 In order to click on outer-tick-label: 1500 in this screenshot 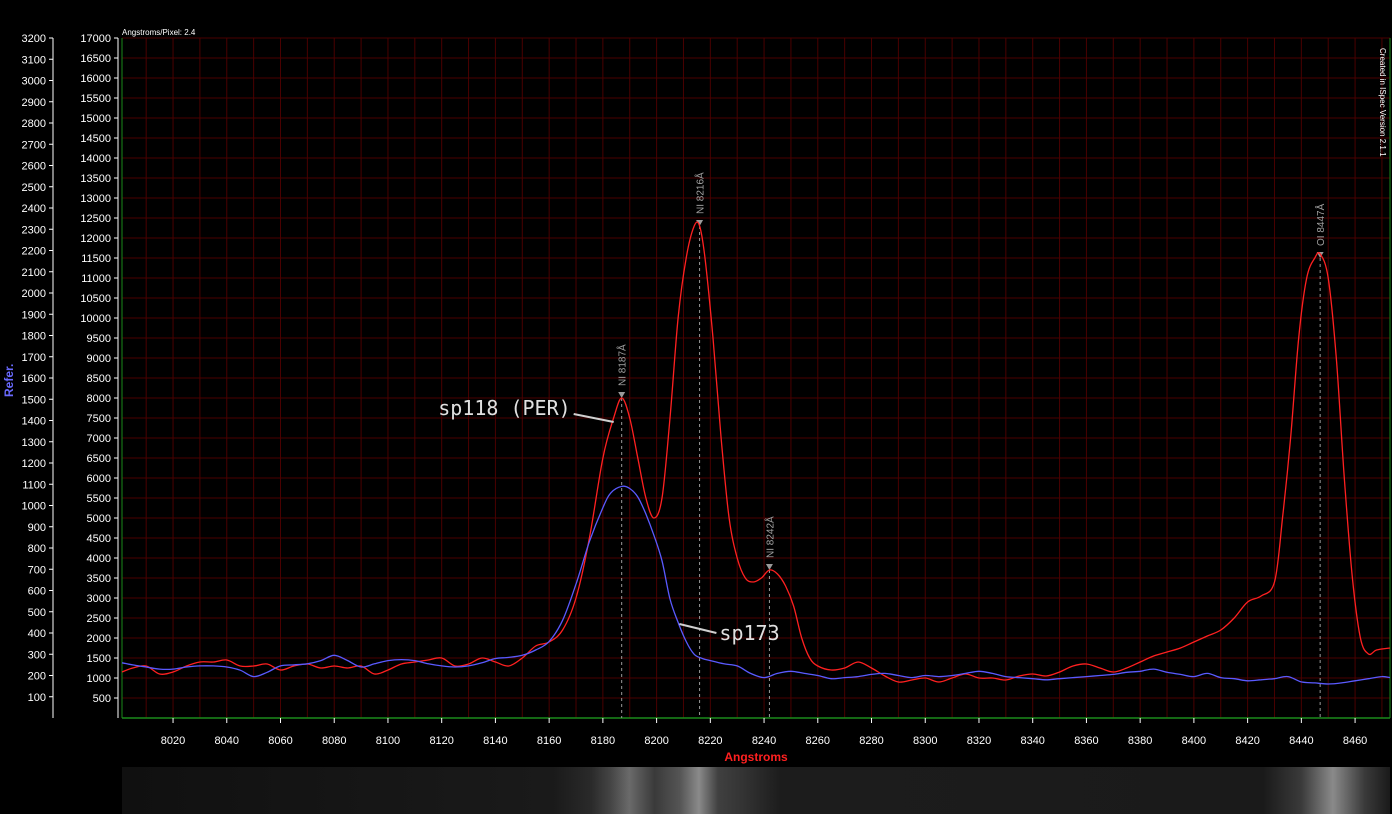, I will do `click(34, 400)`.